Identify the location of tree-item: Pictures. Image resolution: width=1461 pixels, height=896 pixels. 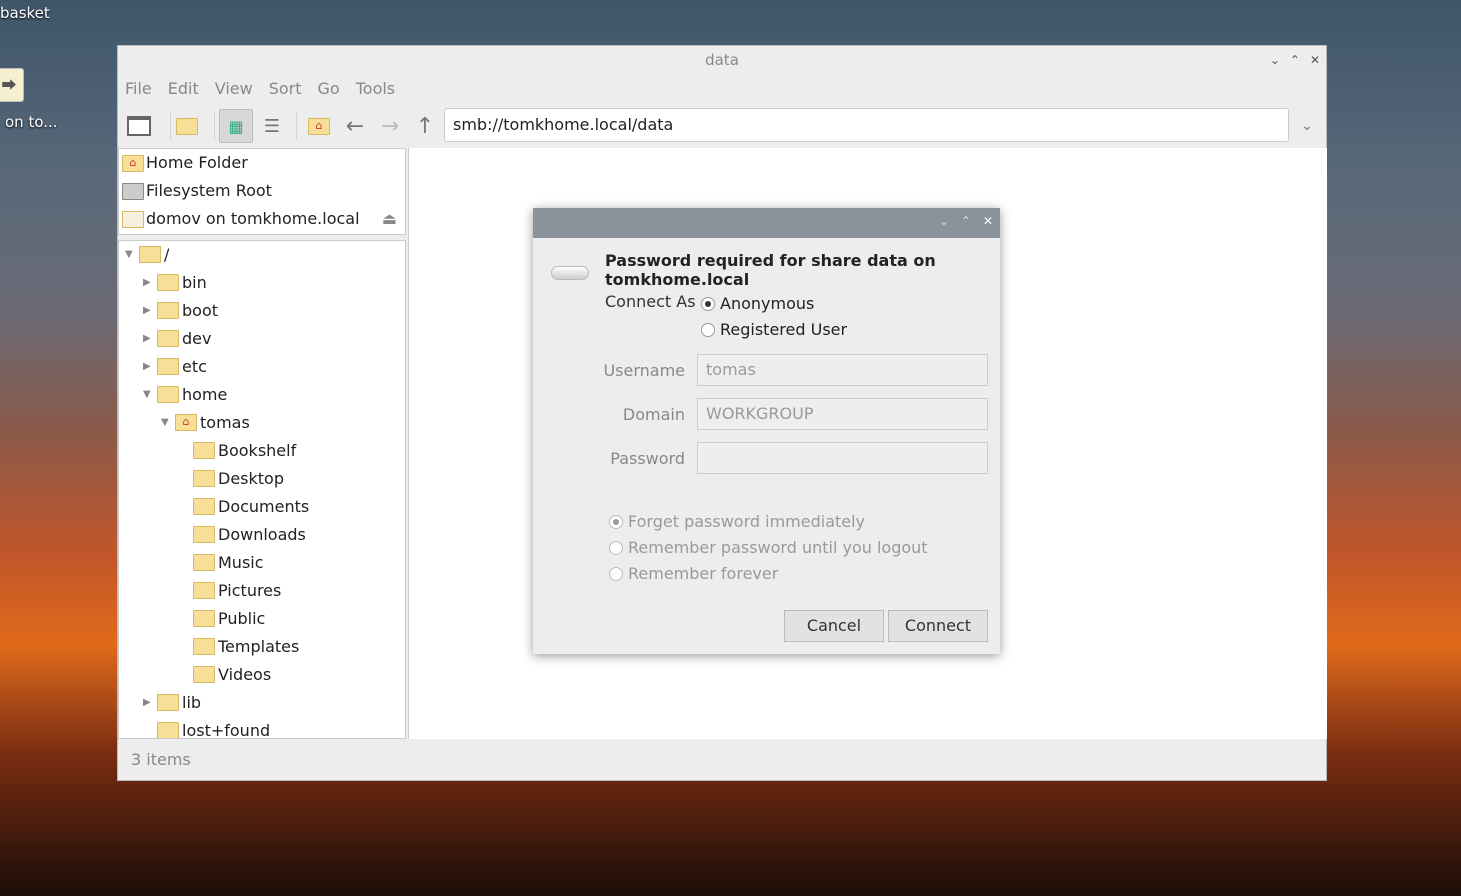
(262, 591).